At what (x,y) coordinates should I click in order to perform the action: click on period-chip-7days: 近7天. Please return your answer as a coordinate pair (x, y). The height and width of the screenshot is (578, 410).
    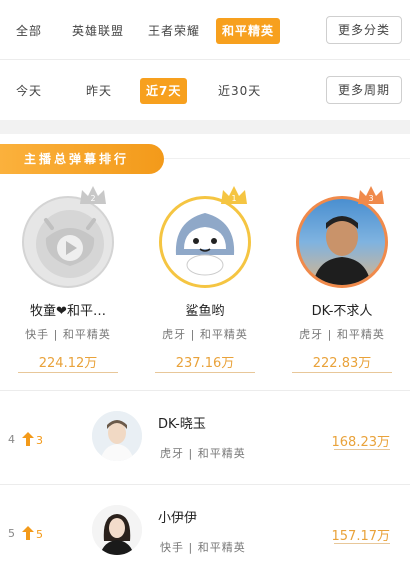
    Looking at the image, I should click on (164, 91).